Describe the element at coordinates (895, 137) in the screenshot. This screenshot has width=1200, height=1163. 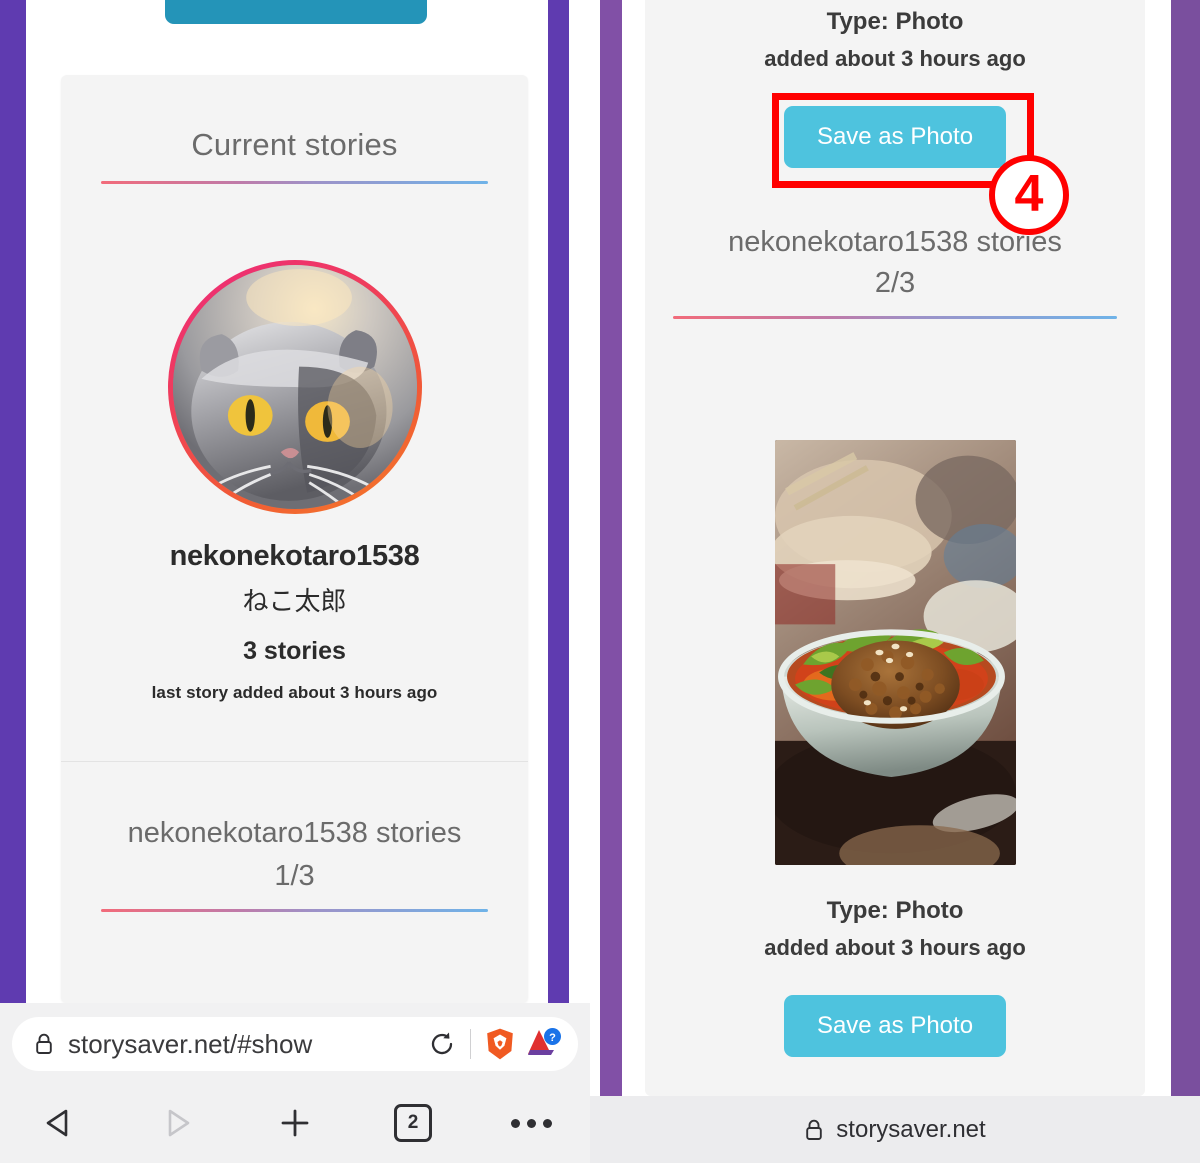
I see `save-as-photo-button-top: Save as Photo` at that location.